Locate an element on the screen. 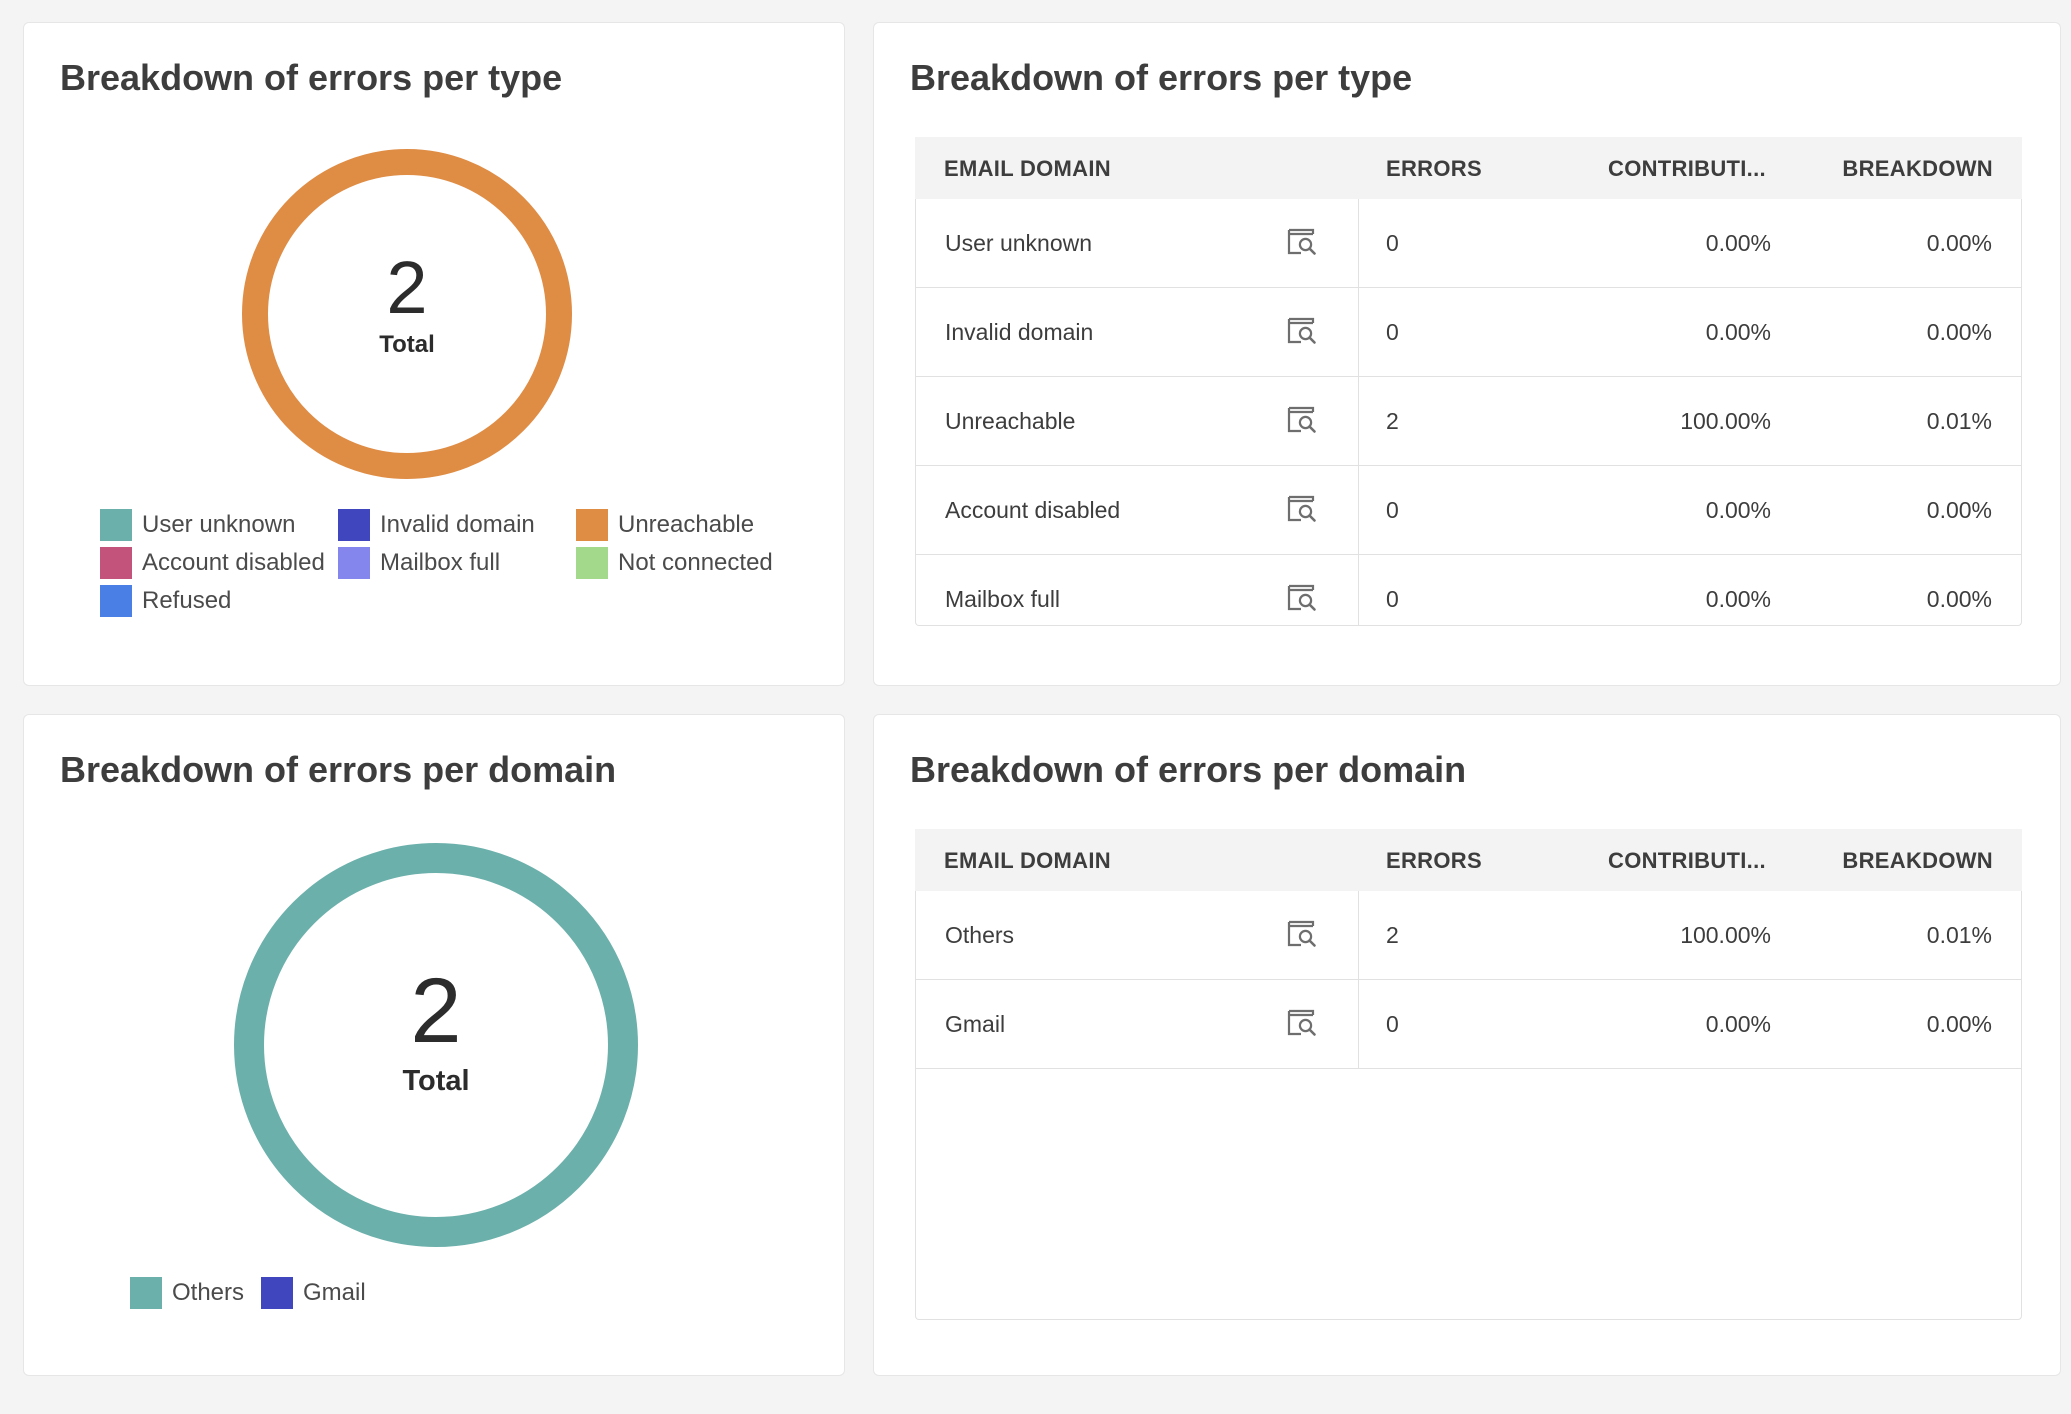  legend-item-gmail: Gmail is located at coordinates (313, 1293).